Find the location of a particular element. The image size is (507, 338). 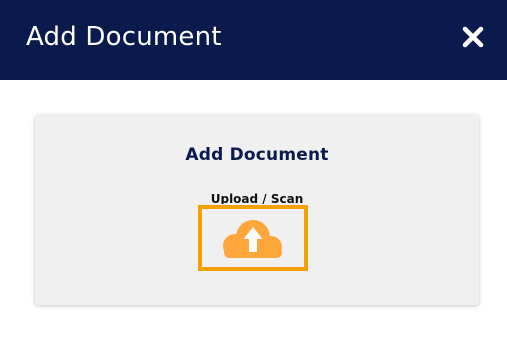

upload-scan-label: Upload / Scan is located at coordinates (257, 198).